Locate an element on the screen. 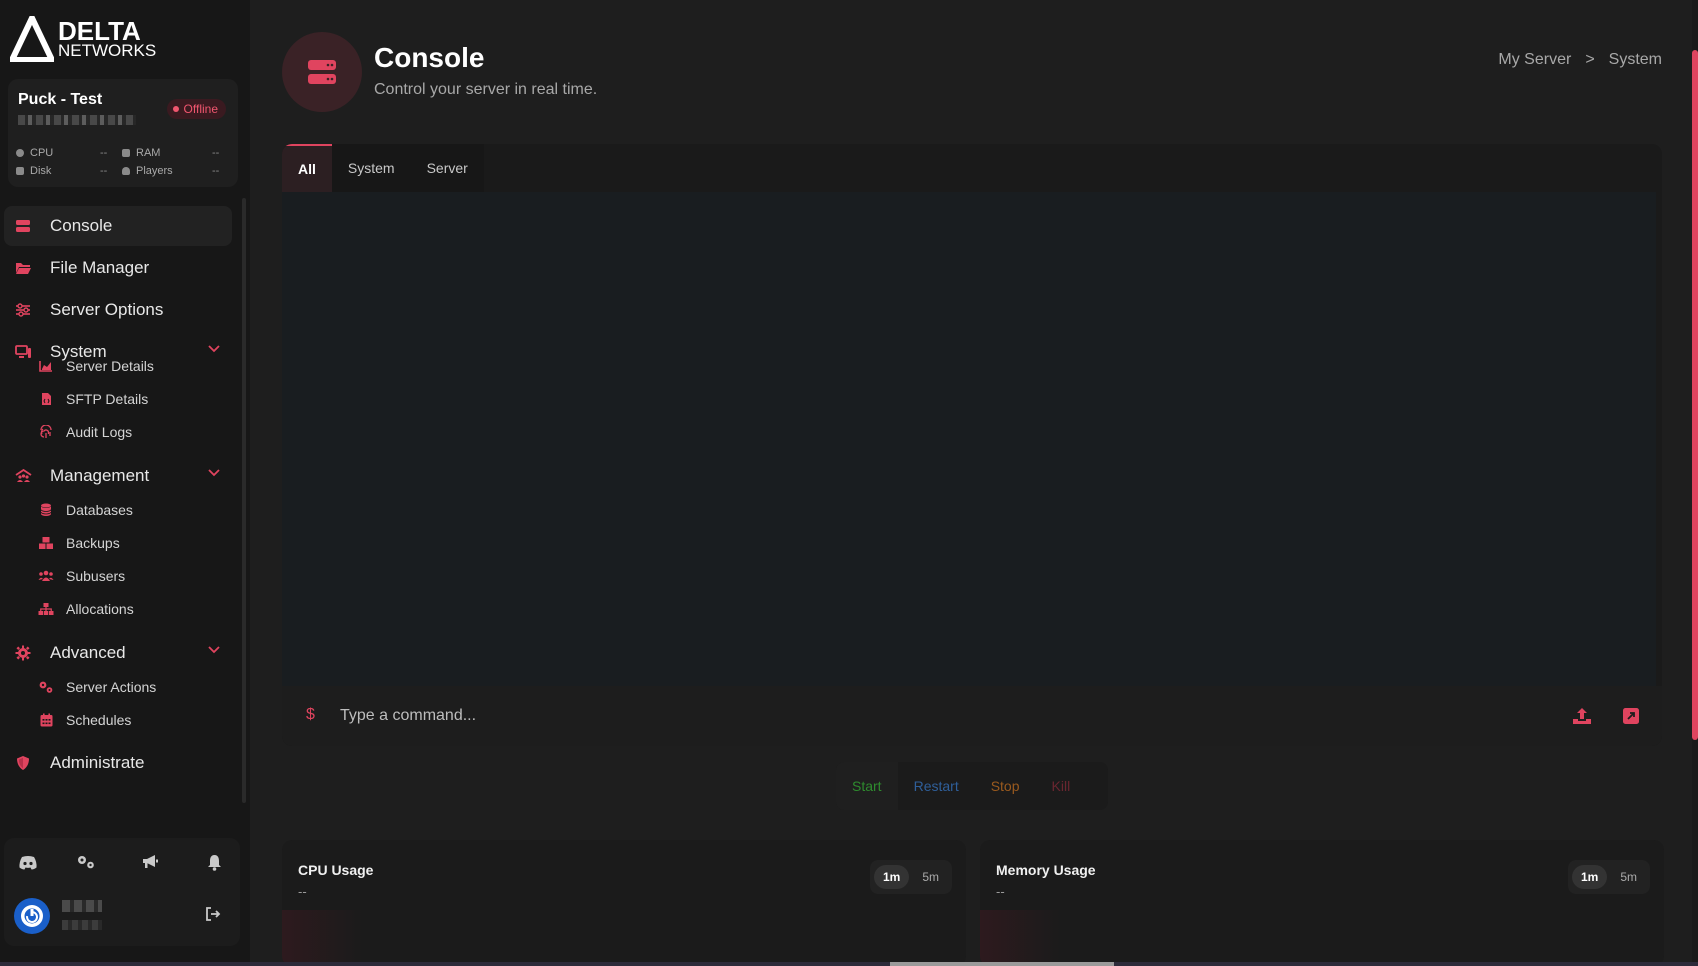 The image size is (1698, 966). sidebar-item-file-manager: File Manager is located at coordinates (118, 268).